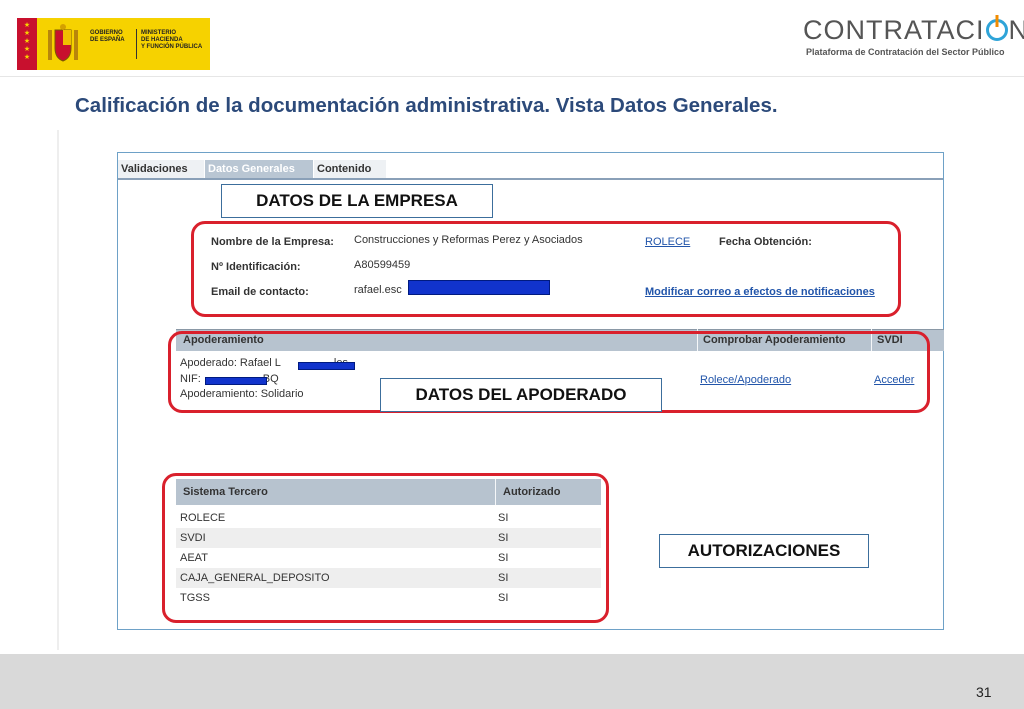 This screenshot has height=709, width=1024. What do you see at coordinates (107, 36) in the screenshot?
I see `gobierno-text: GOBIERNO DE ESPAÑA` at bounding box center [107, 36].